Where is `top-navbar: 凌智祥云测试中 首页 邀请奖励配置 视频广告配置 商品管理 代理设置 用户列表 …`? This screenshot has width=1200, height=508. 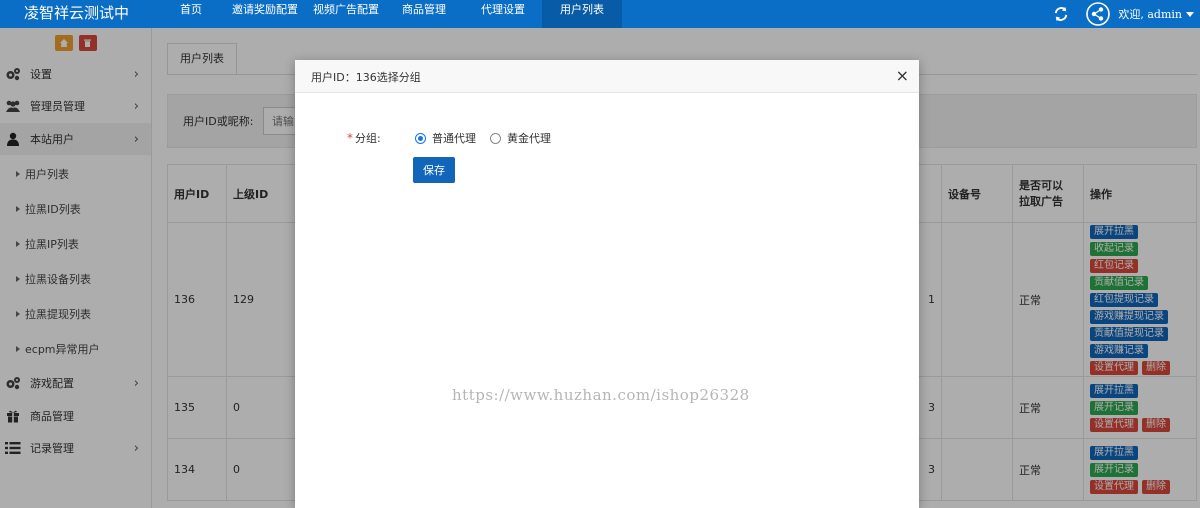 top-navbar: 凌智祥云测试中 首页 邀请奖励配置 视频广告配置 商品管理 代理设置 用户列表 … is located at coordinates (600, 14).